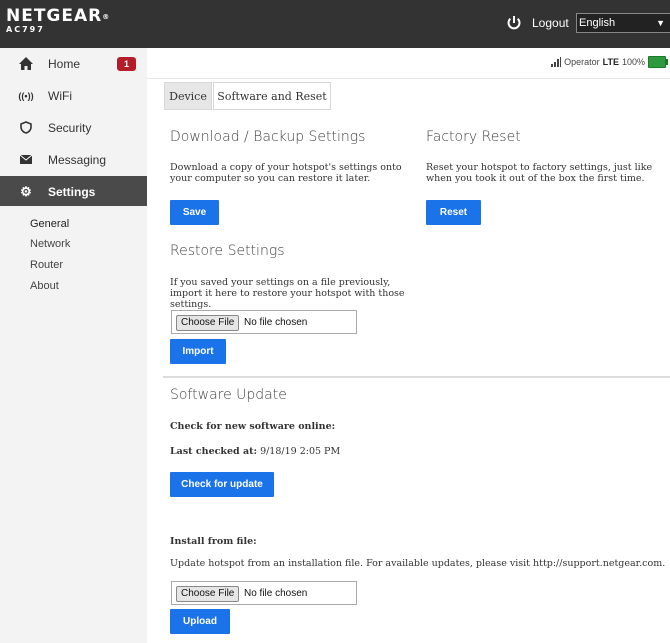 This screenshot has width=670, height=643. What do you see at coordinates (227, 251) in the screenshot?
I see `restore-title: Restore Settings` at bounding box center [227, 251].